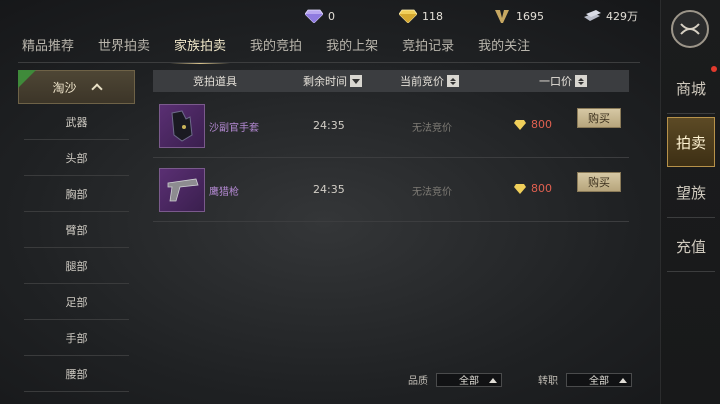  What do you see at coordinates (504, 48) in the screenshot?
I see `tab-my-watchlist: 我的关注` at bounding box center [504, 48].